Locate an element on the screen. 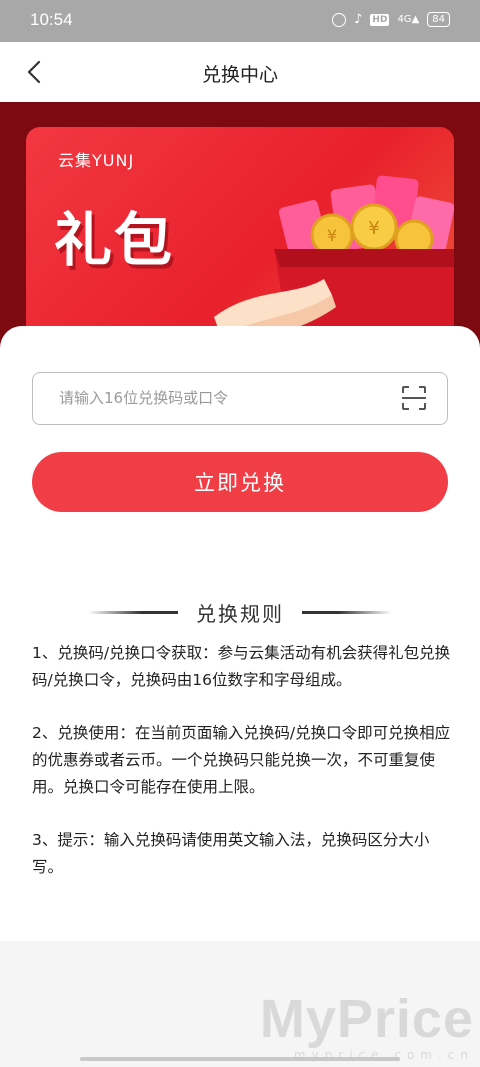 This screenshot has width=480, height=1067. hd-icon: HD is located at coordinates (380, 19).